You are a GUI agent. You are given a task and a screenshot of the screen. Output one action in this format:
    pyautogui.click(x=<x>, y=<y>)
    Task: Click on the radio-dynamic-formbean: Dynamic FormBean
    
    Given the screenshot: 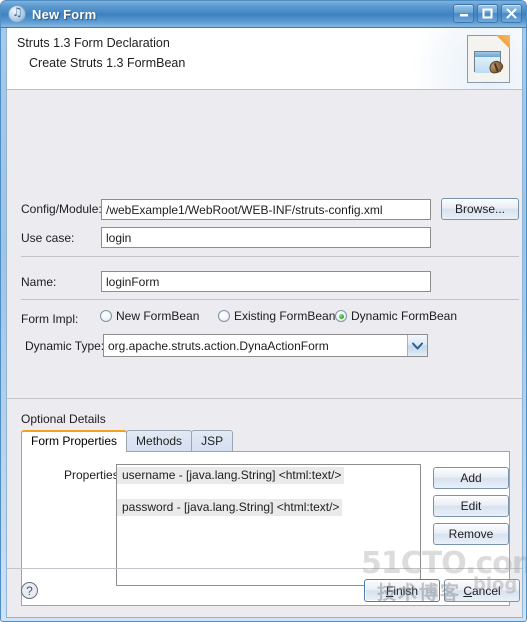 What is the action you would take?
    pyautogui.click(x=396, y=316)
    